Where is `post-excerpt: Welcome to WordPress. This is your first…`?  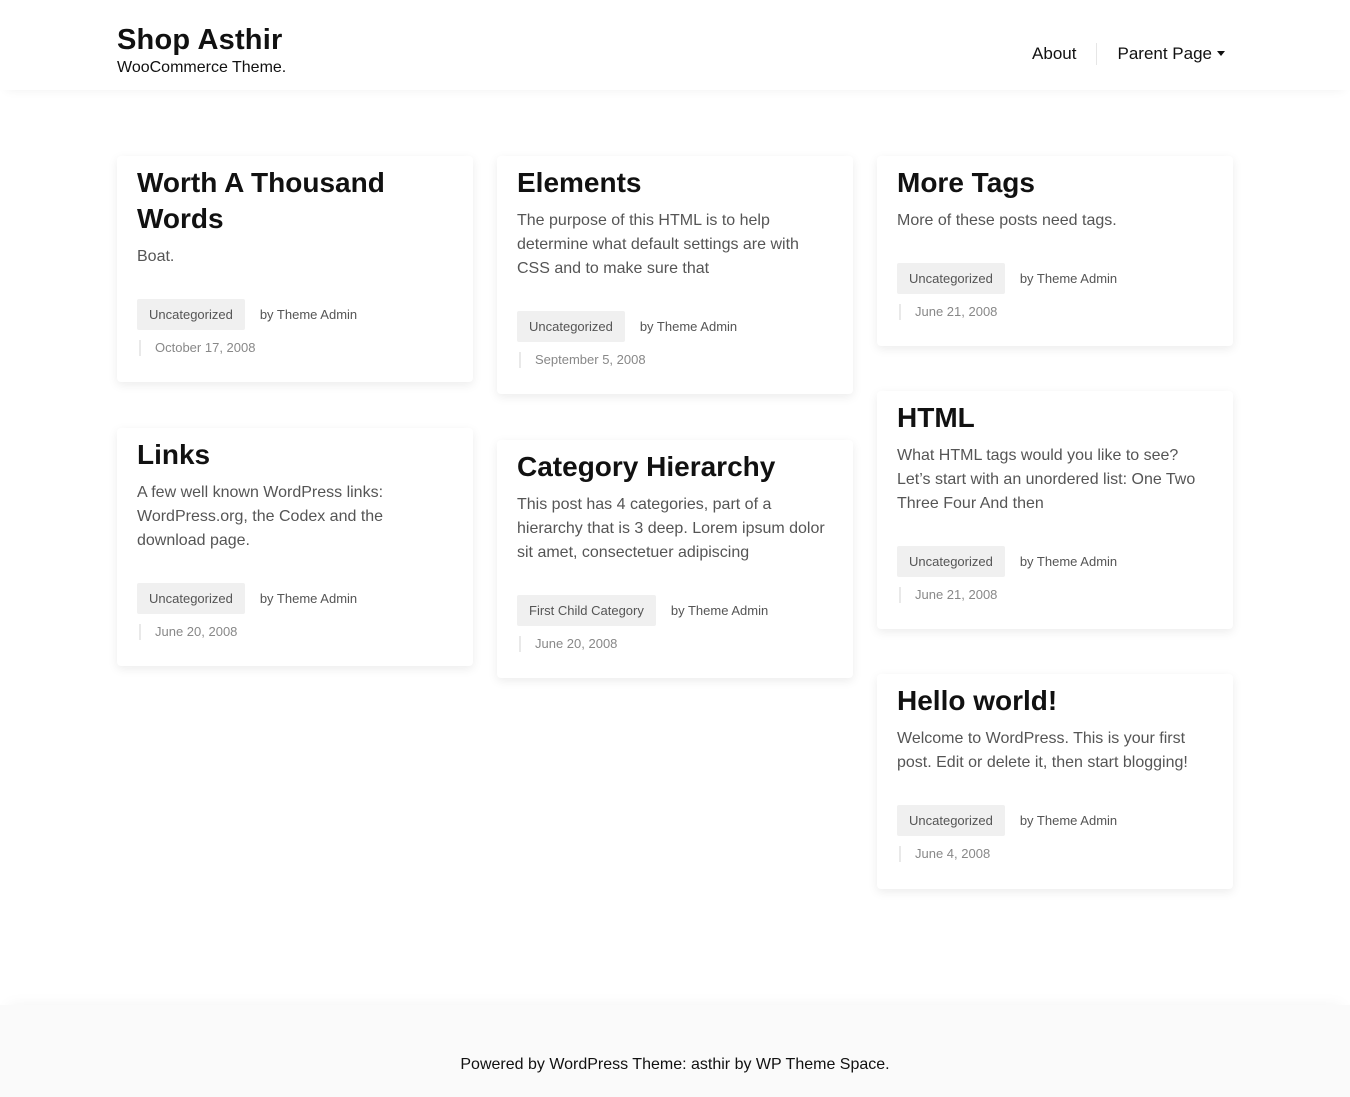 post-excerpt: Welcome to WordPress. This is your first… is located at coordinates (1042, 750).